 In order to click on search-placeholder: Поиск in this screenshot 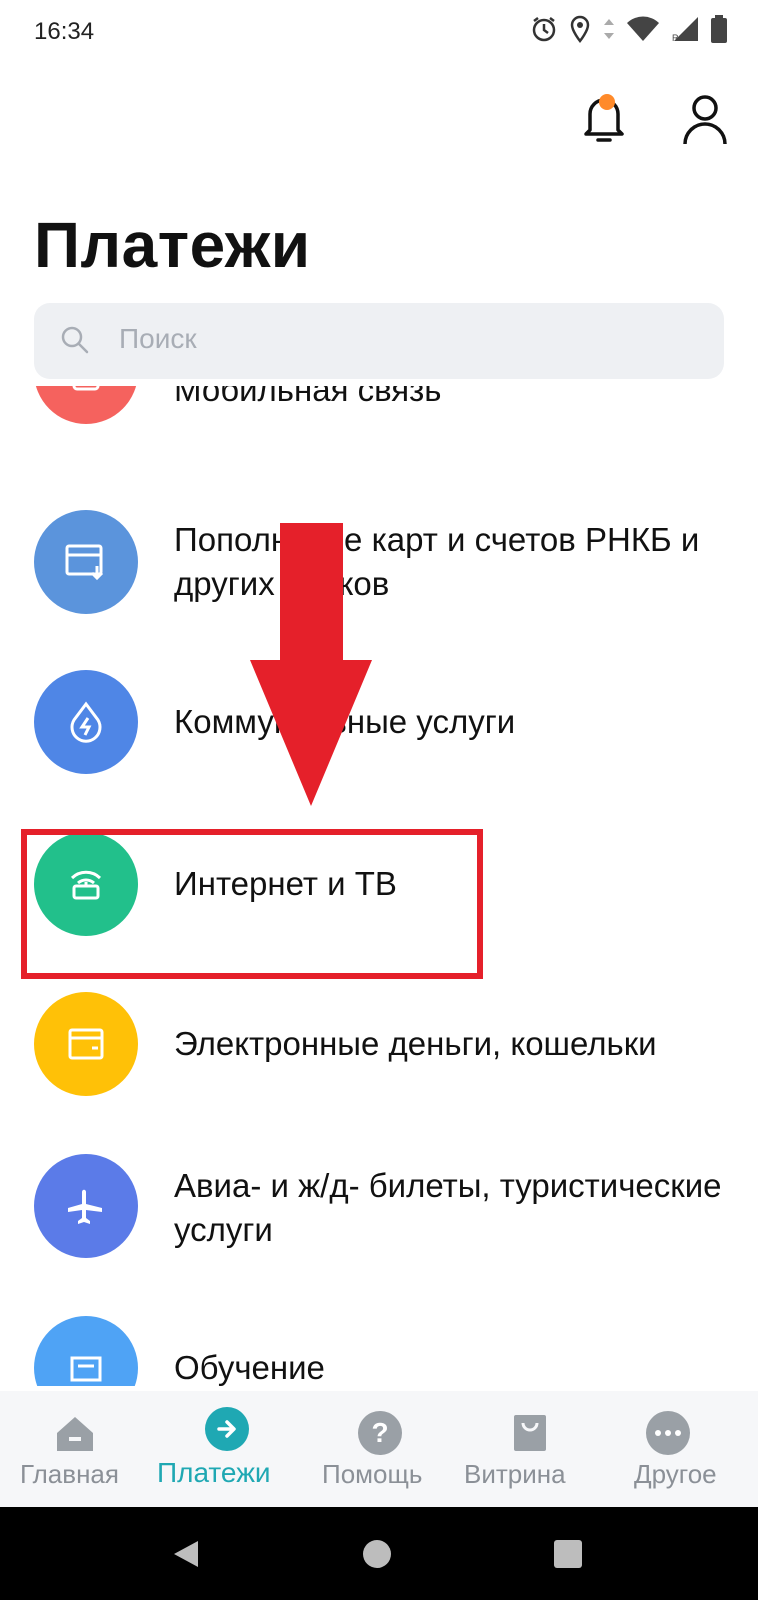, I will do `click(158, 338)`.